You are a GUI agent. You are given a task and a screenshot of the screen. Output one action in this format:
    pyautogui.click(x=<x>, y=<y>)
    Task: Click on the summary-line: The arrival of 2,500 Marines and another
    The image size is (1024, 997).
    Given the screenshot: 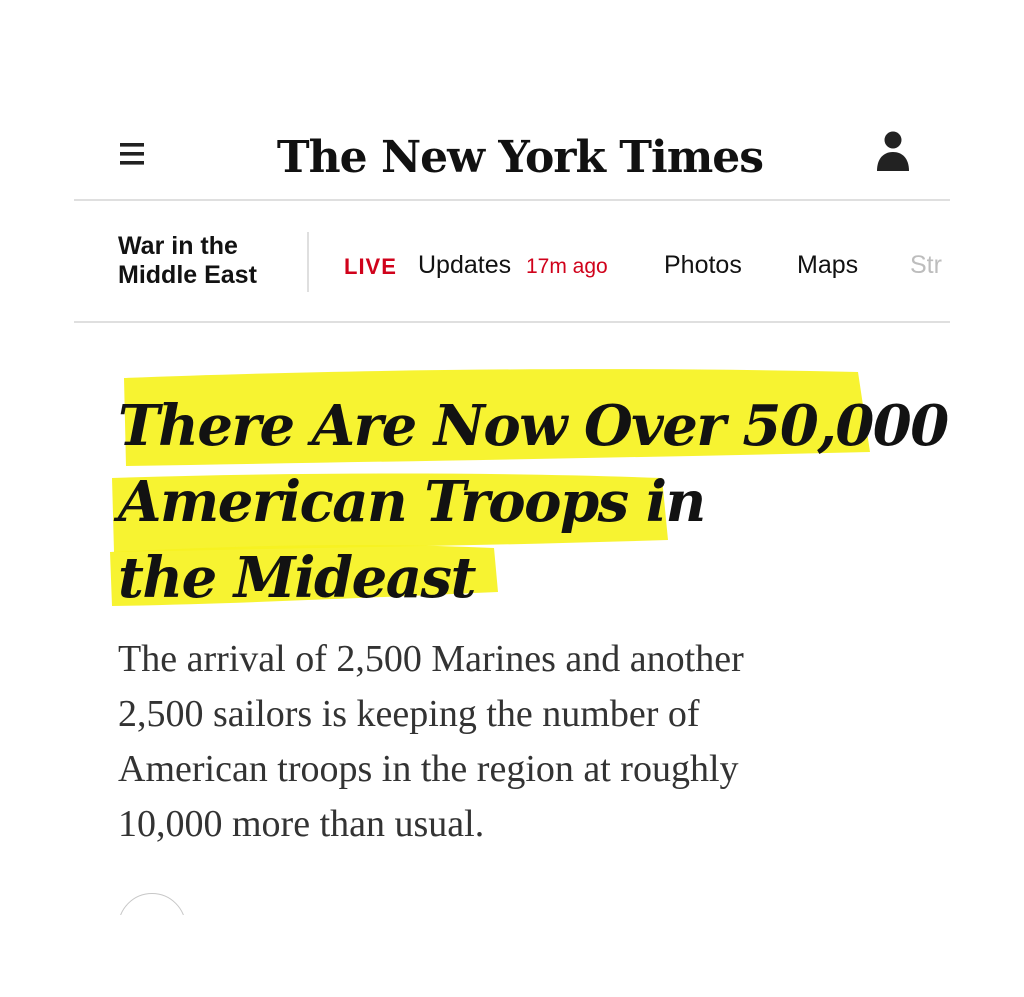 What is the action you would take?
    pyautogui.click(x=431, y=659)
    